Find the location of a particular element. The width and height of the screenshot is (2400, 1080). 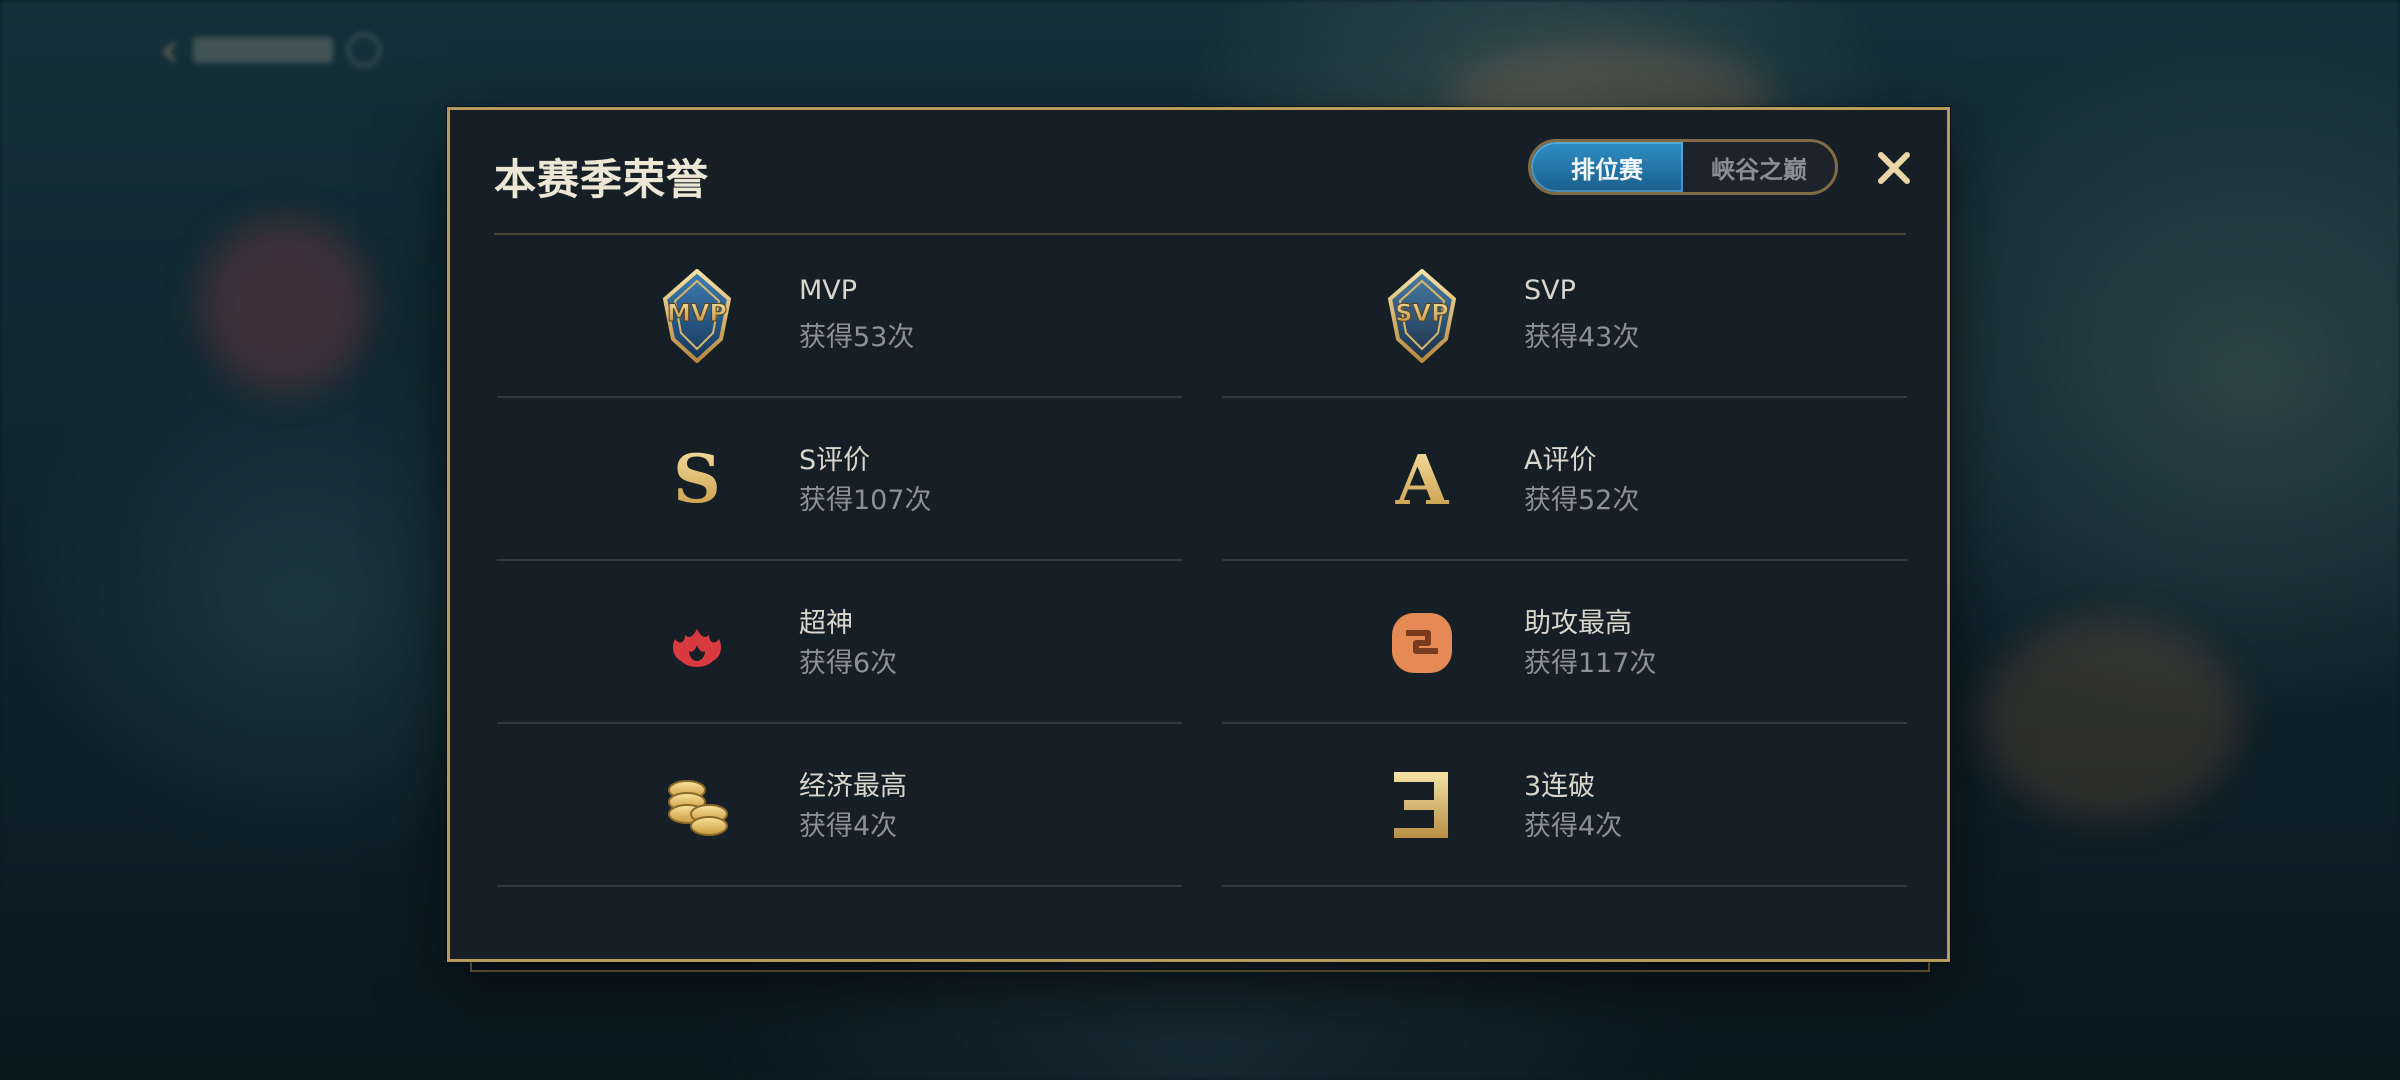

honor-count: 获得43次 is located at coordinates (1582, 337).